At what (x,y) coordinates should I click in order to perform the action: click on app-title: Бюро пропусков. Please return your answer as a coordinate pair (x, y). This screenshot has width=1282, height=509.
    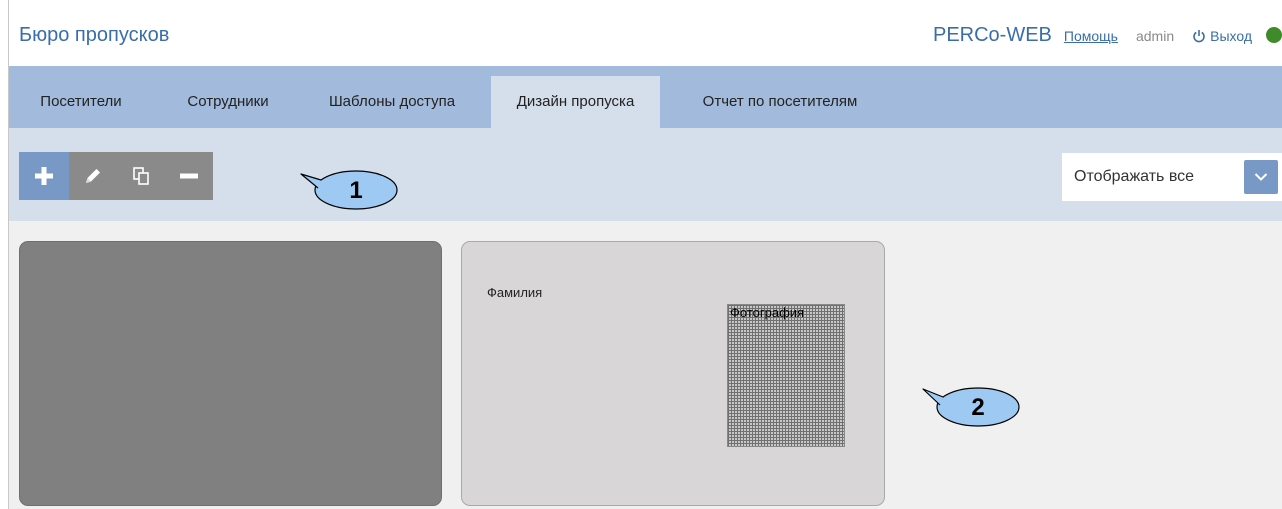
    Looking at the image, I should click on (94, 35).